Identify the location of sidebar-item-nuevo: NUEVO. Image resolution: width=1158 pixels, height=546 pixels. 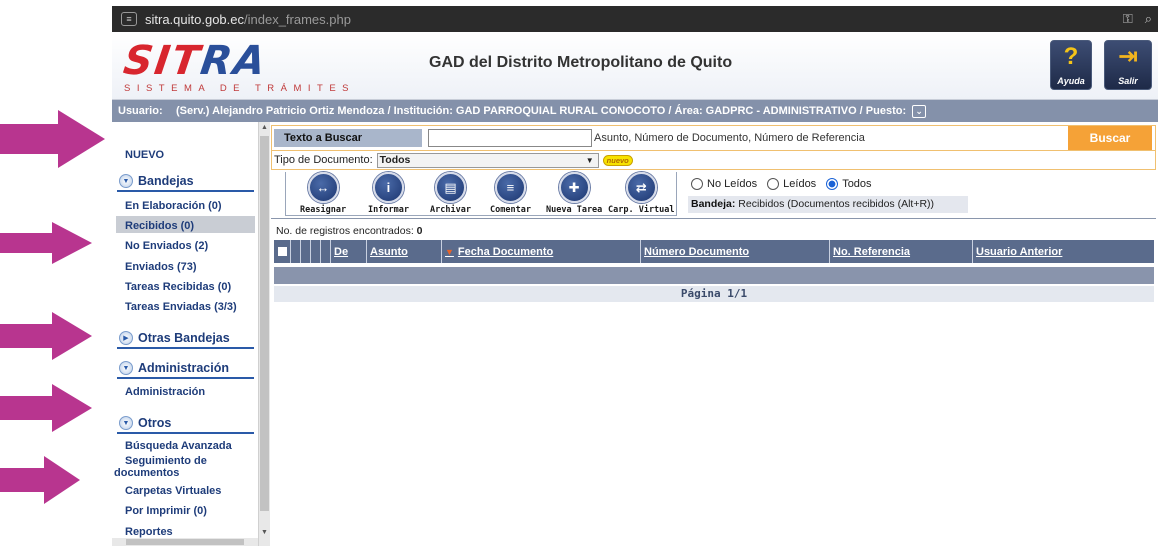
(144, 155).